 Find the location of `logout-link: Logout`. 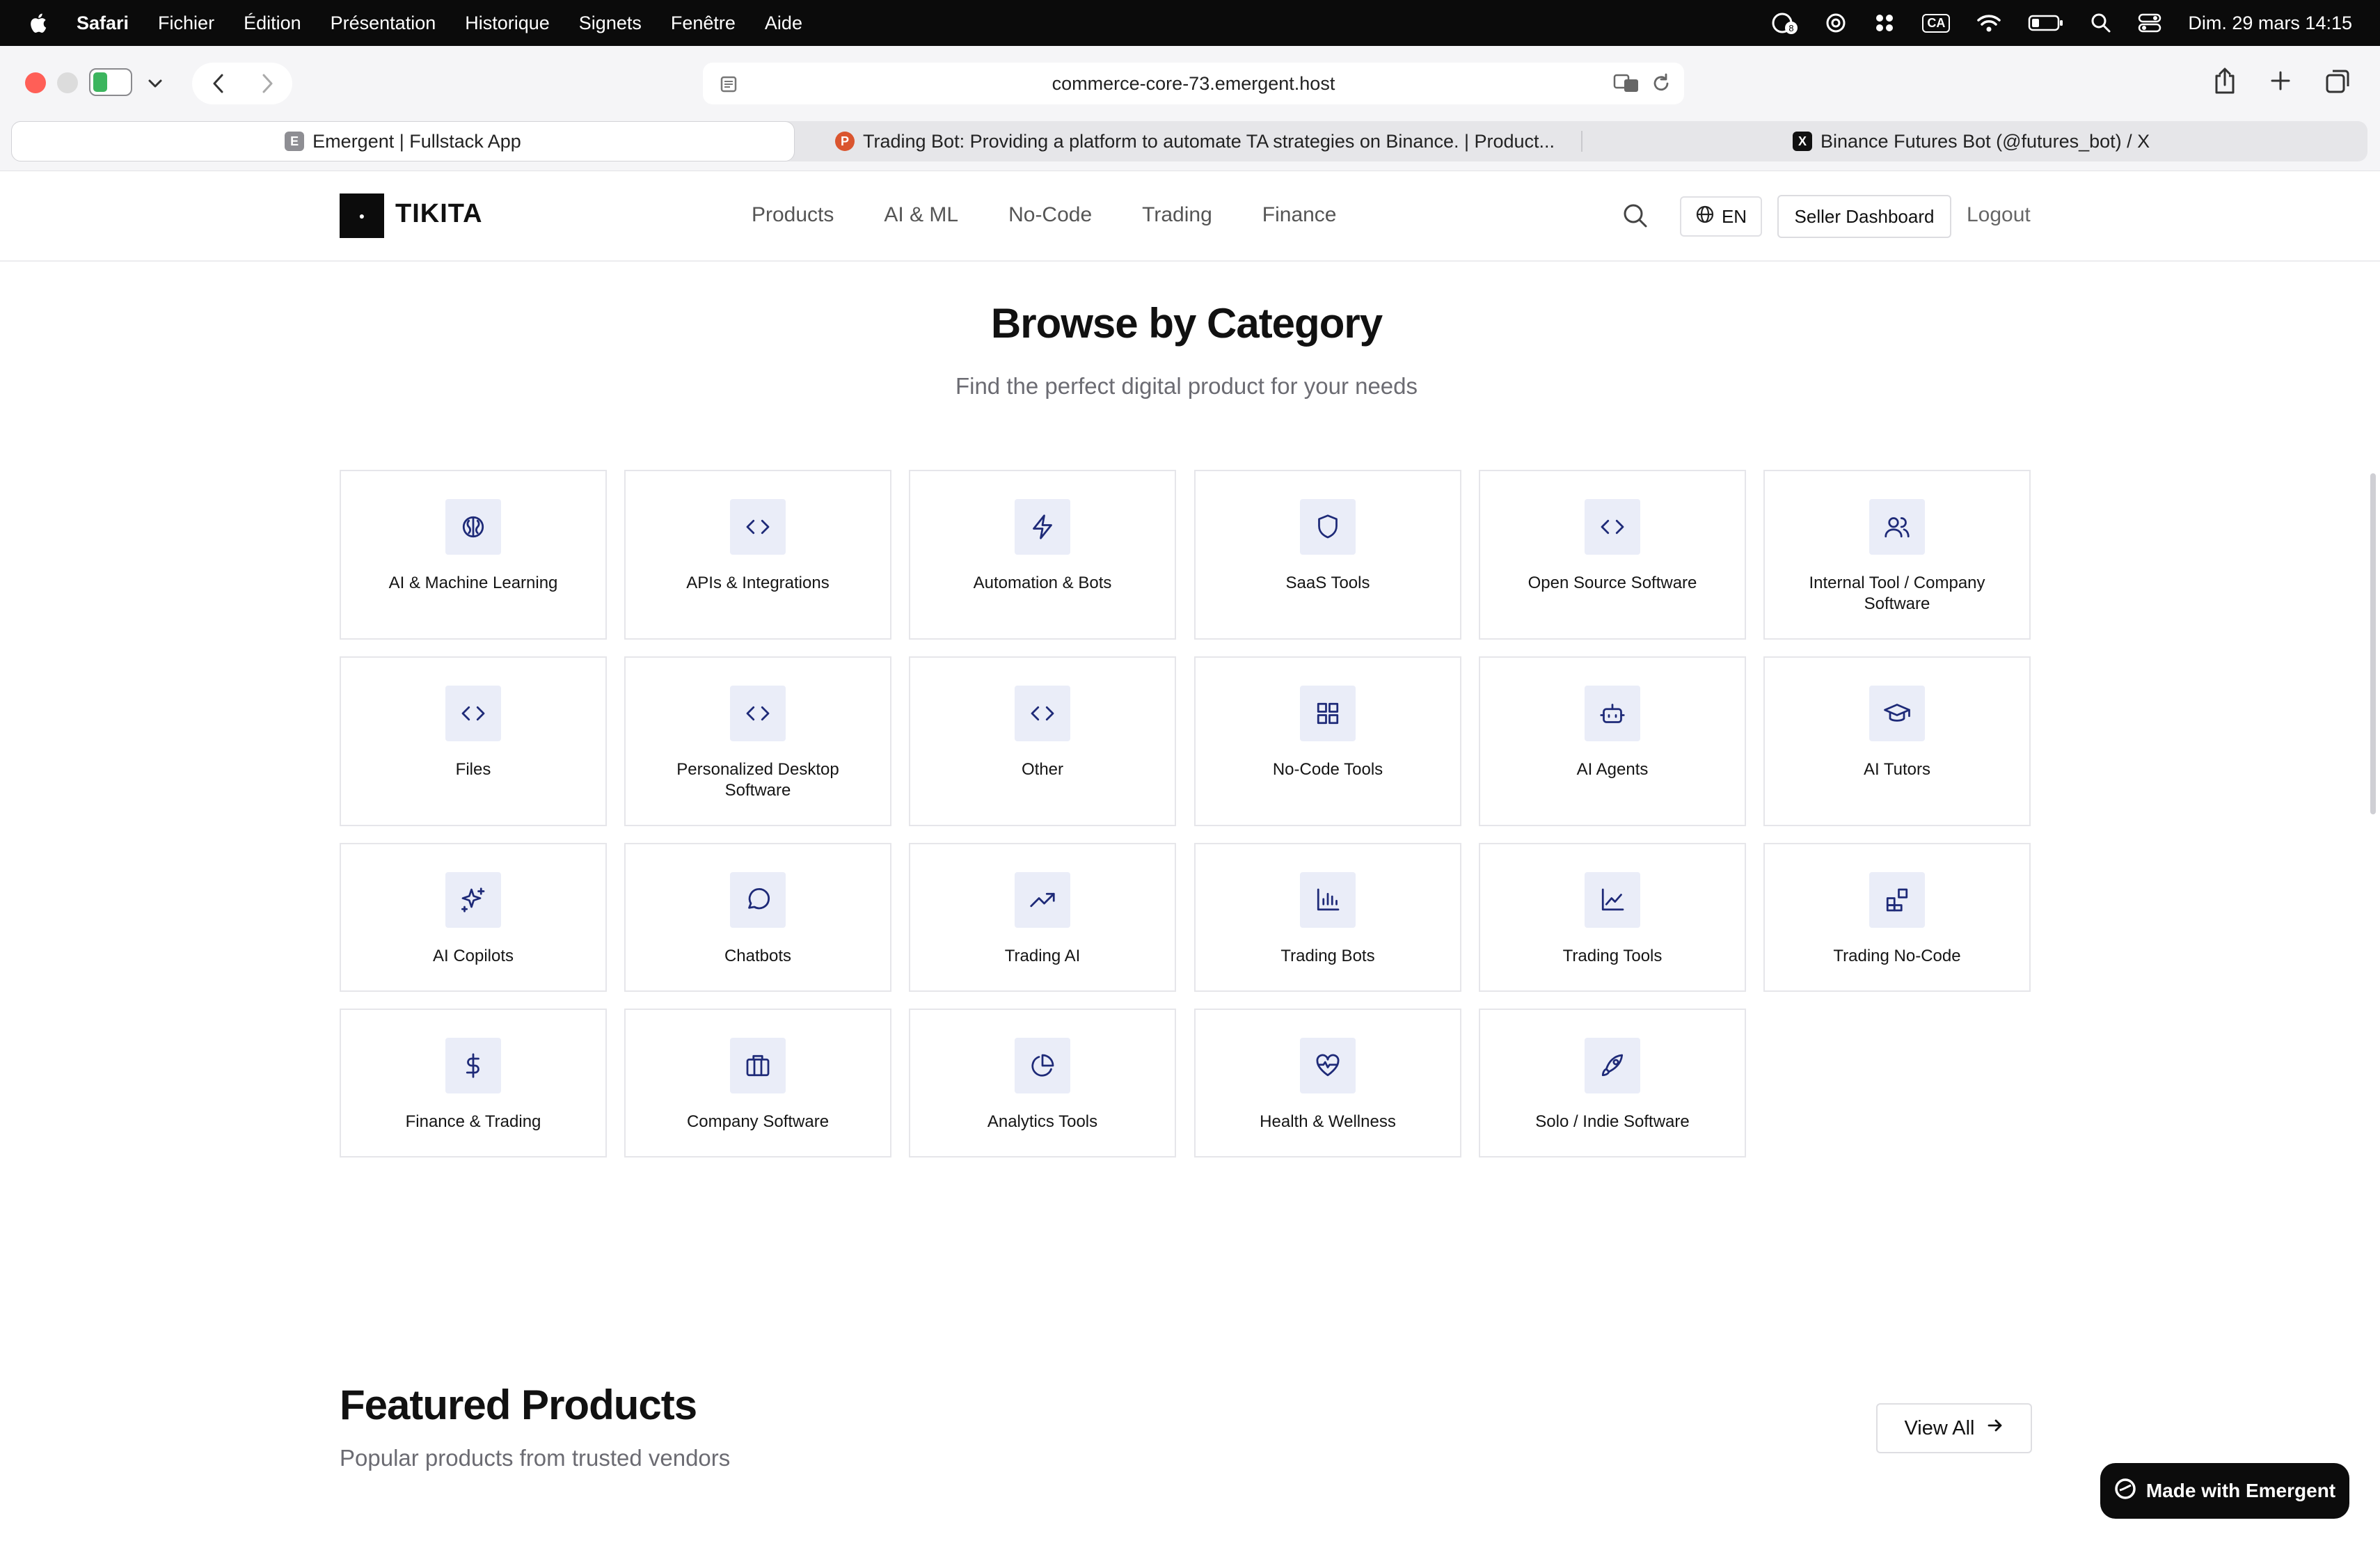

logout-link: Logout is located at coordinates (1999, 215).